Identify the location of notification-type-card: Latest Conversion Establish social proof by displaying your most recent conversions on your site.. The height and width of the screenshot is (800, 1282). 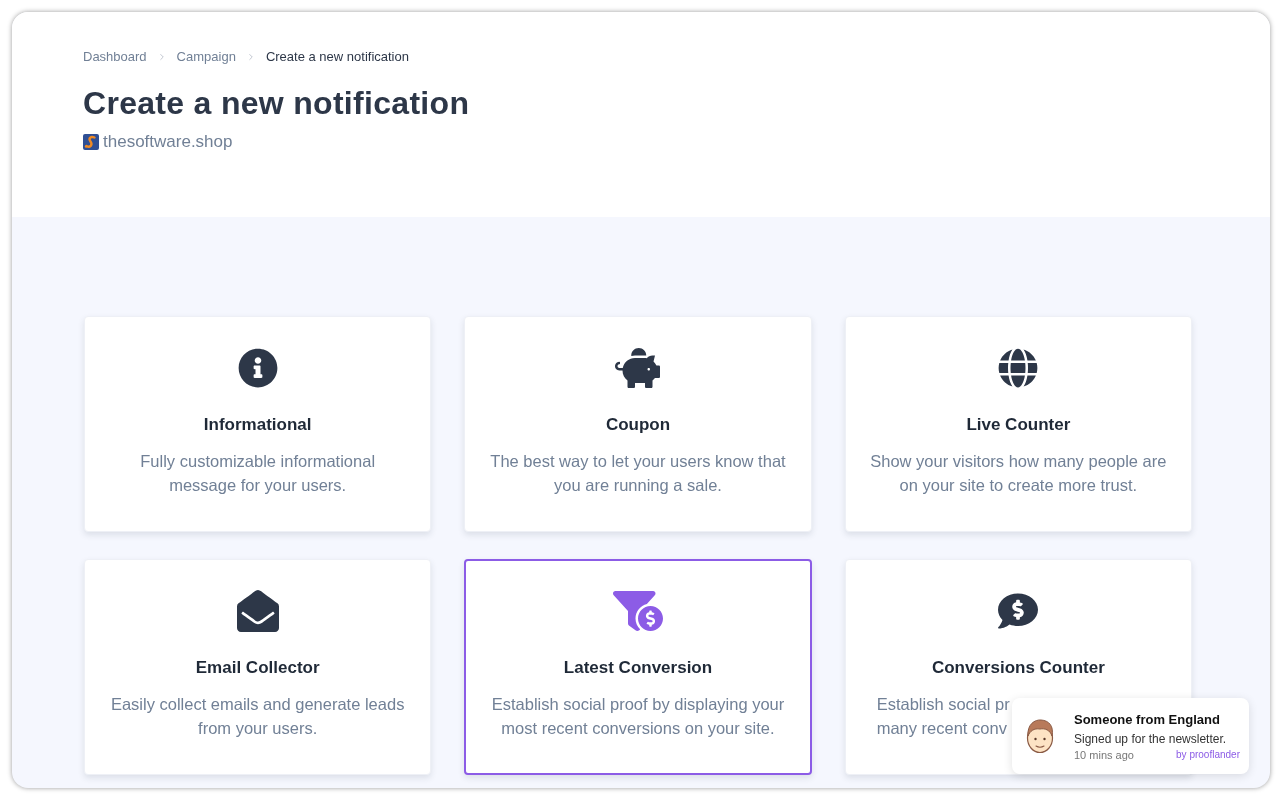
(638, 667).